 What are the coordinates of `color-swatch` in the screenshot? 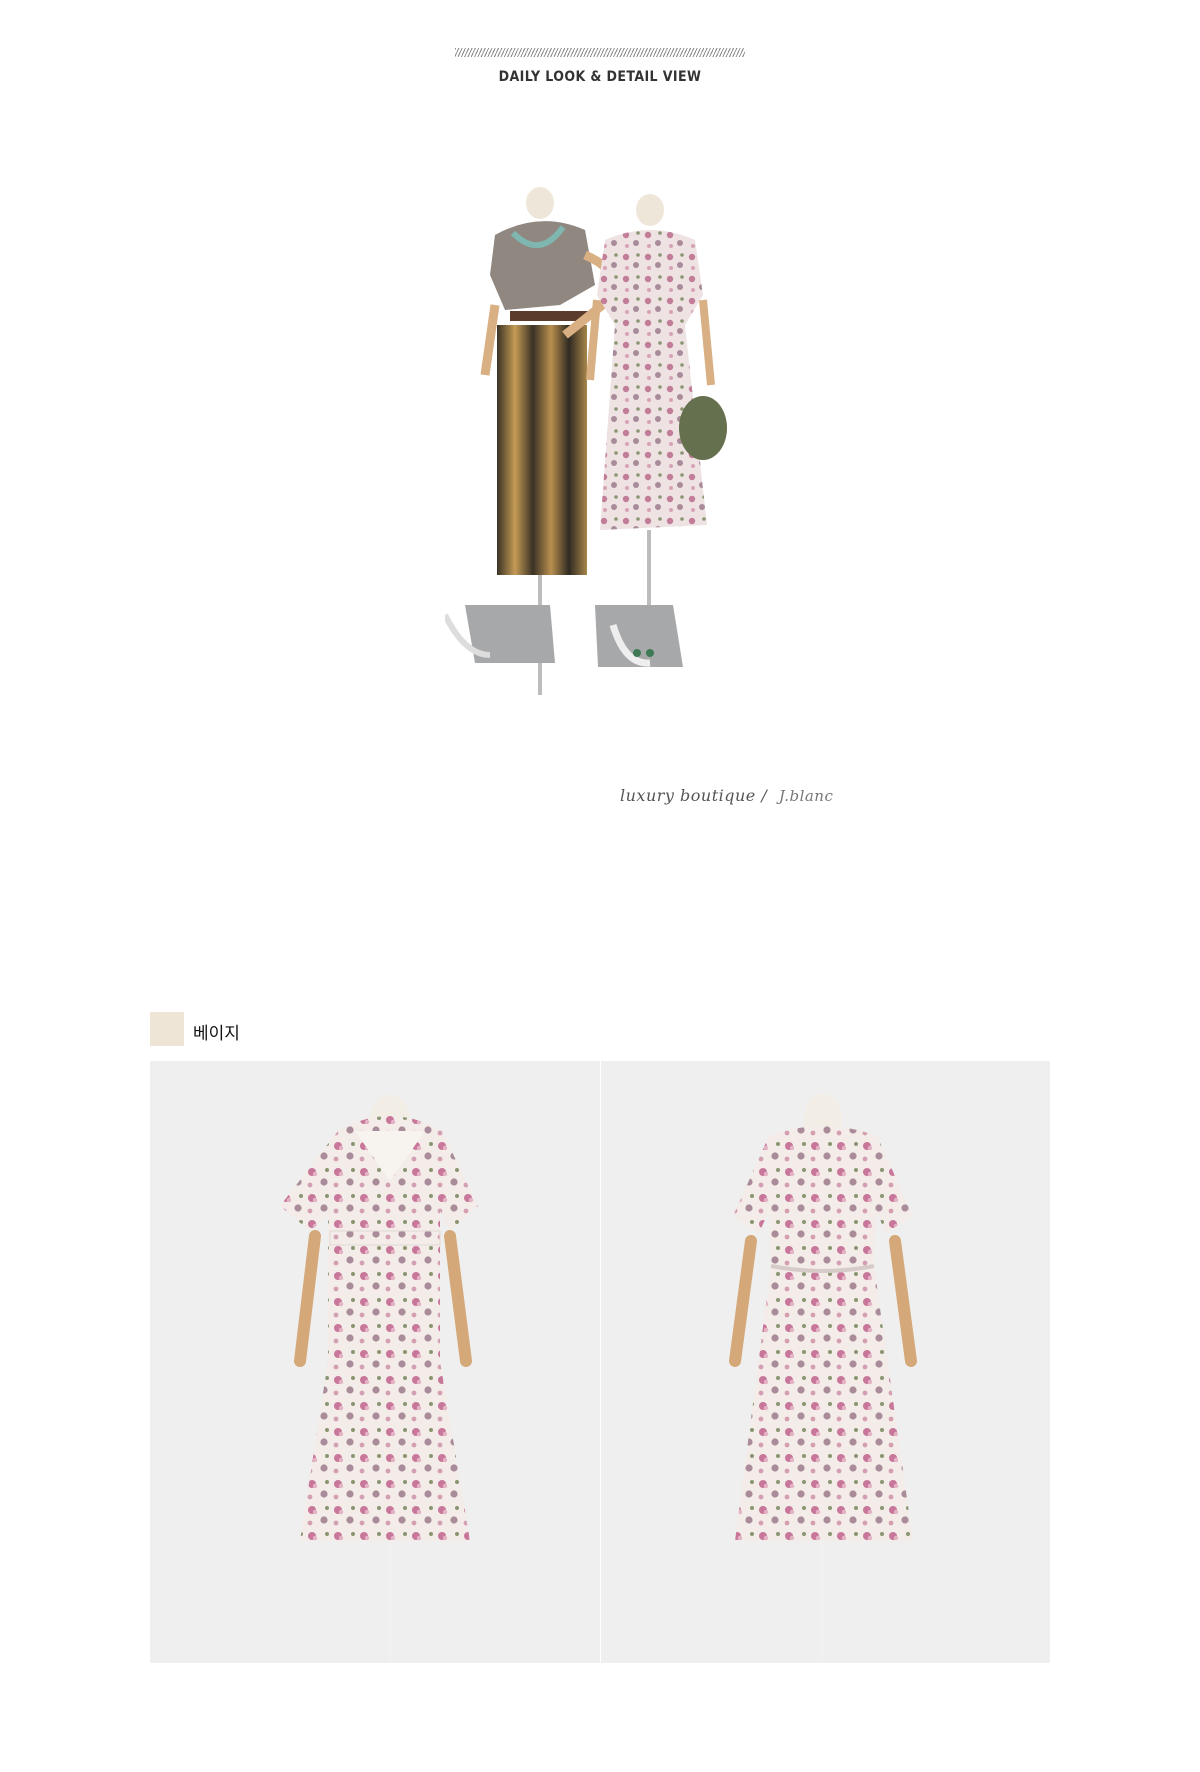 It's located at (167, 1029).